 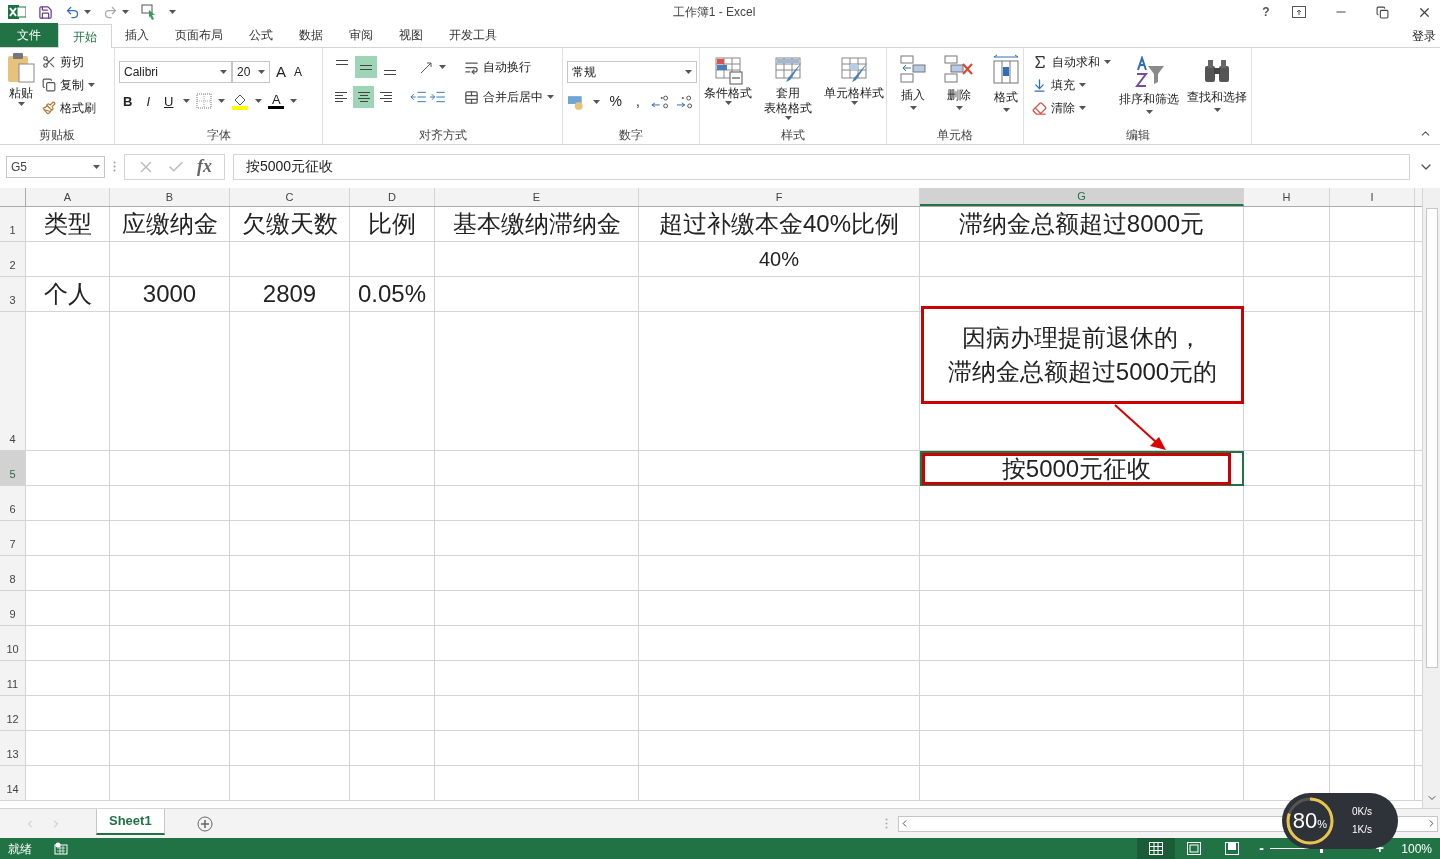 I want to click on zoom-level: 100%, so click(x=1415, y=848).